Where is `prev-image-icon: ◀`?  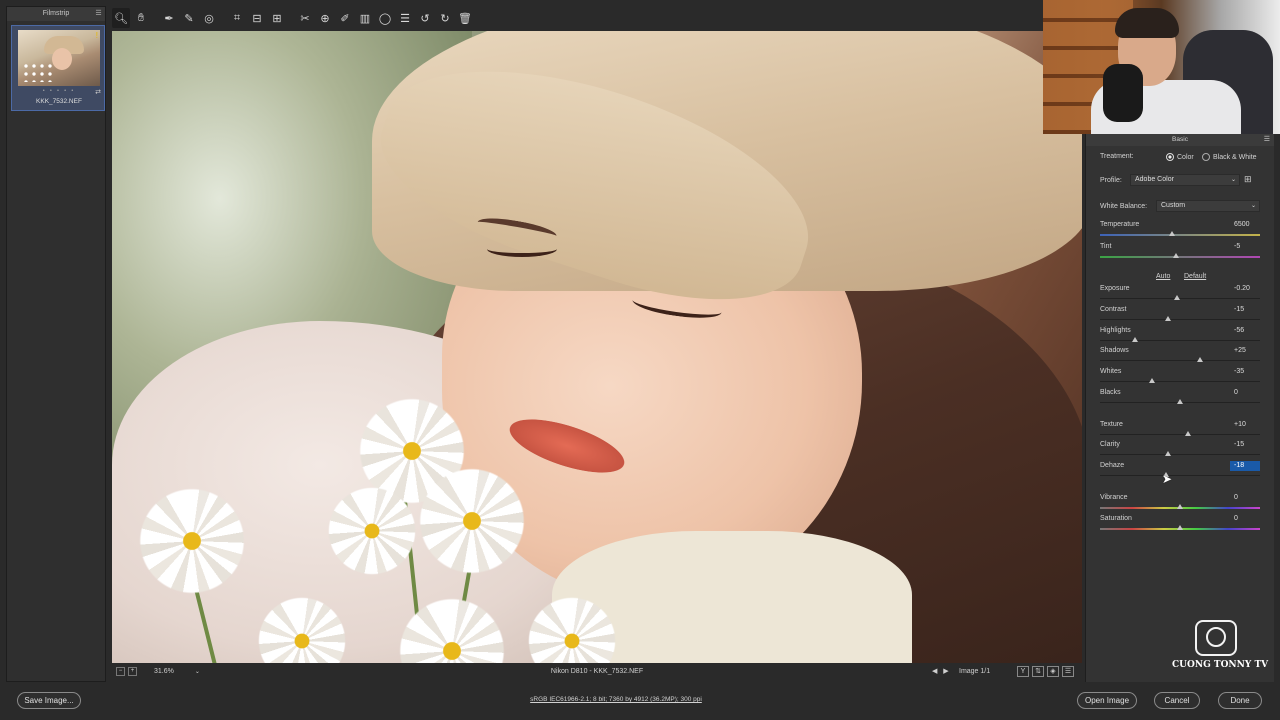
prev-image-icon: ◀ is located at coordinates (934, 671).